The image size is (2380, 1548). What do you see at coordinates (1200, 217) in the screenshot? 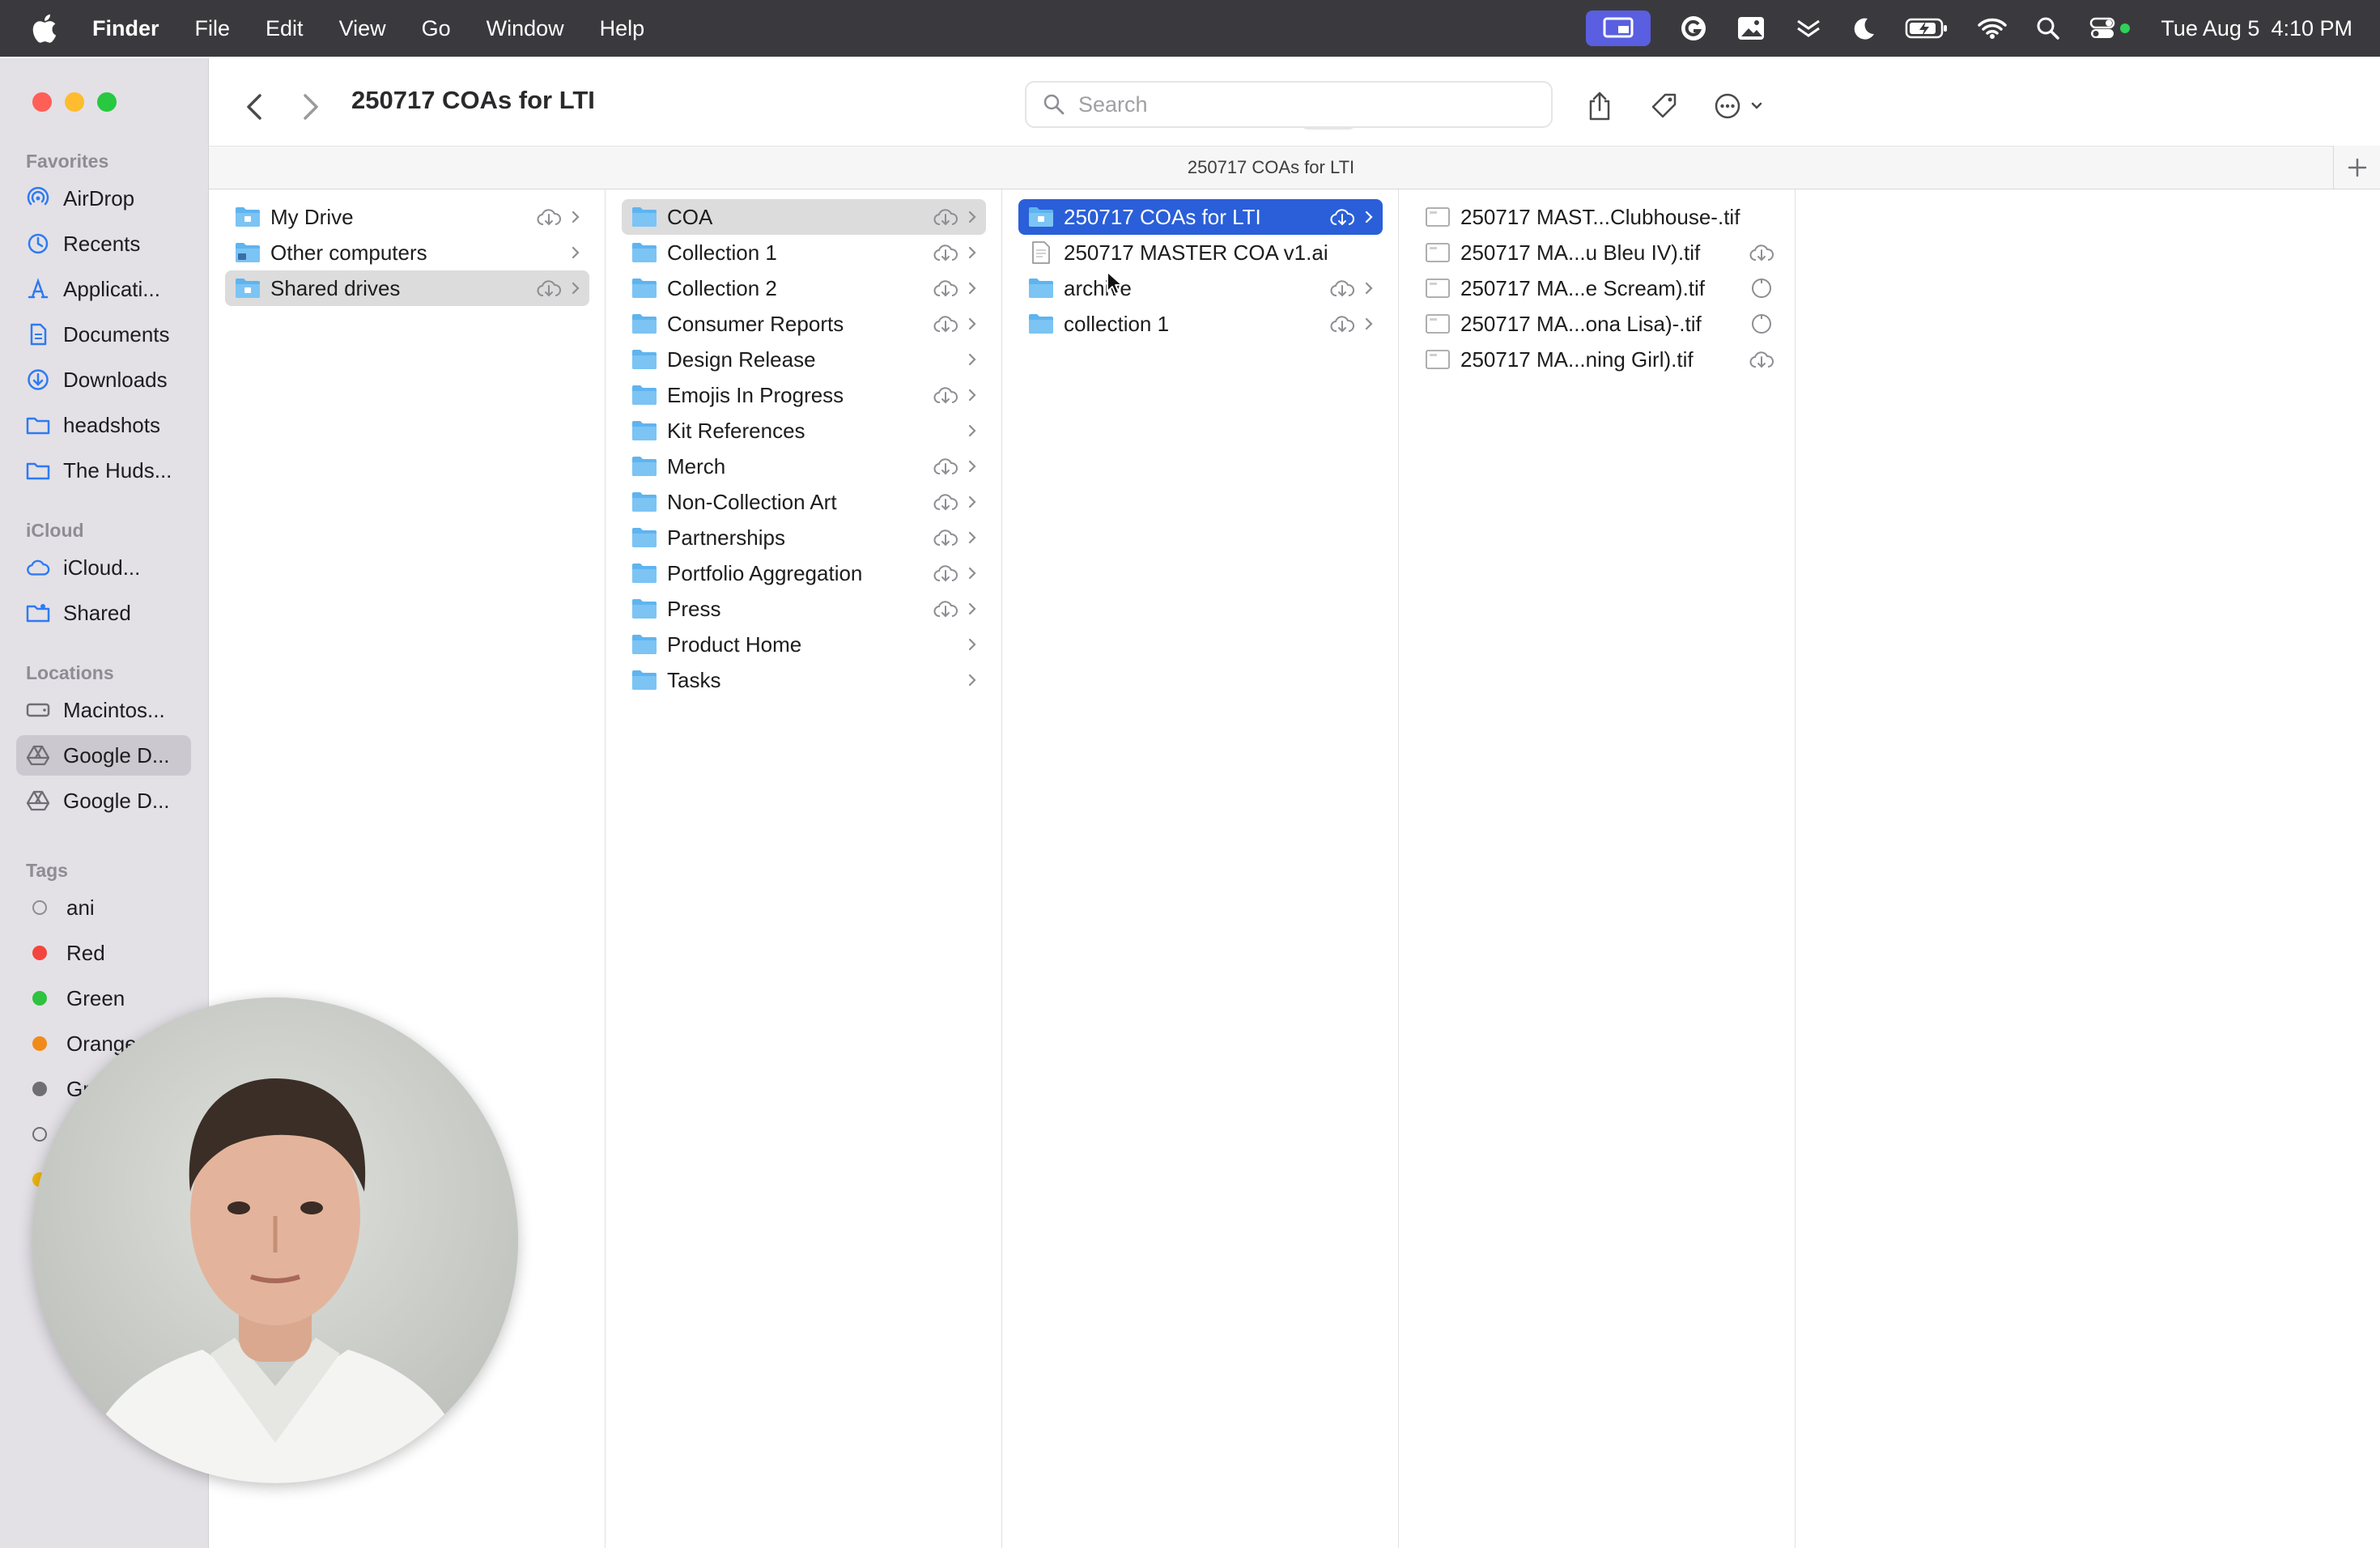
I see `column-row: 250717 COAs for LTI` at bounding box center [1200, 217].